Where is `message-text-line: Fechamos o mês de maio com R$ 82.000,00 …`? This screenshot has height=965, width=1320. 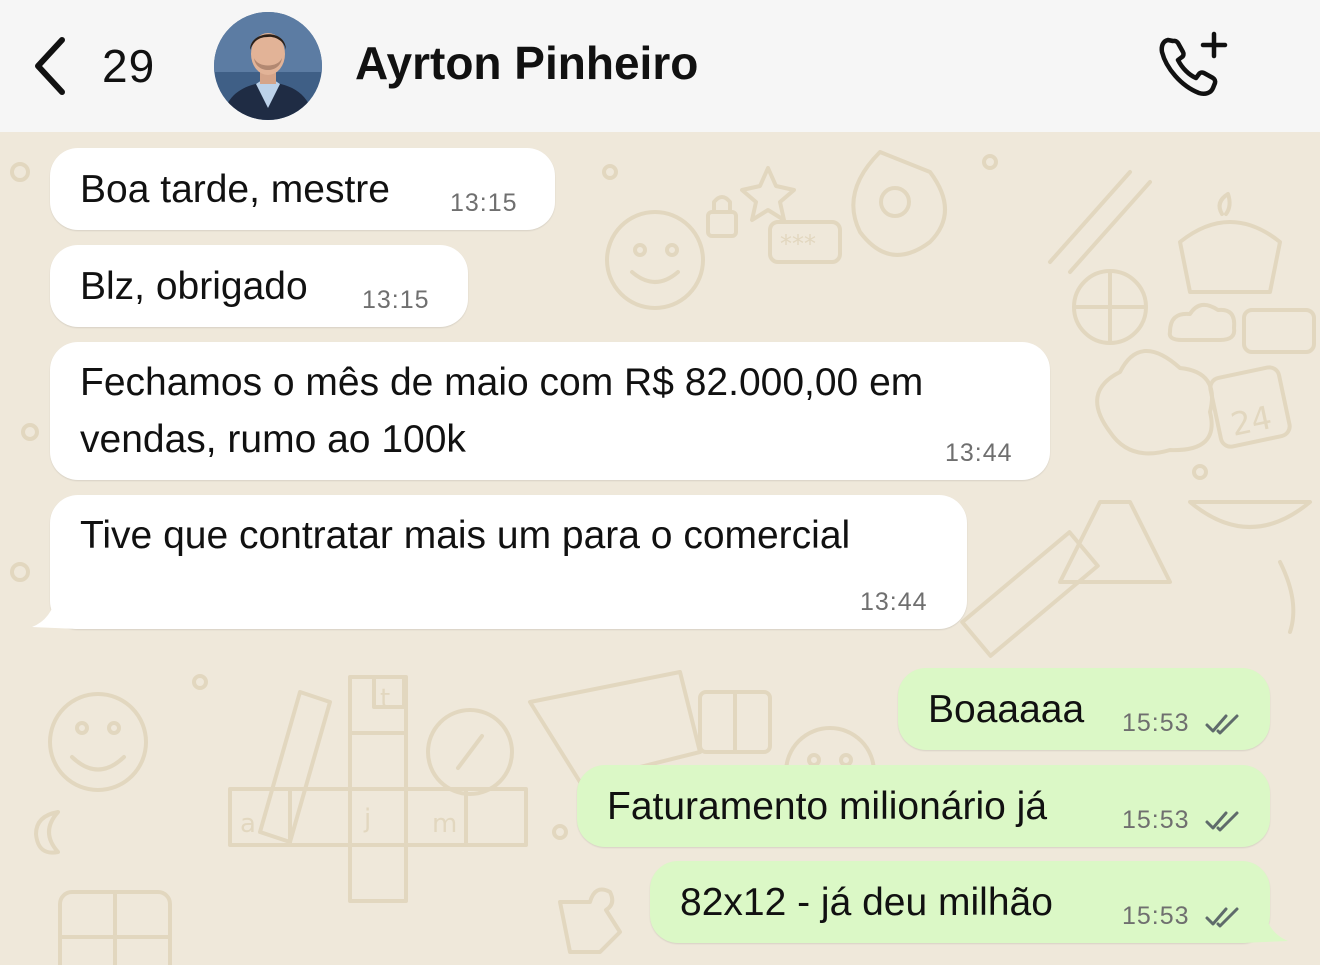 message-text-line: Fechamos o mês de maio com R$ 82.000,00 … is located at coordinates (502, 382).